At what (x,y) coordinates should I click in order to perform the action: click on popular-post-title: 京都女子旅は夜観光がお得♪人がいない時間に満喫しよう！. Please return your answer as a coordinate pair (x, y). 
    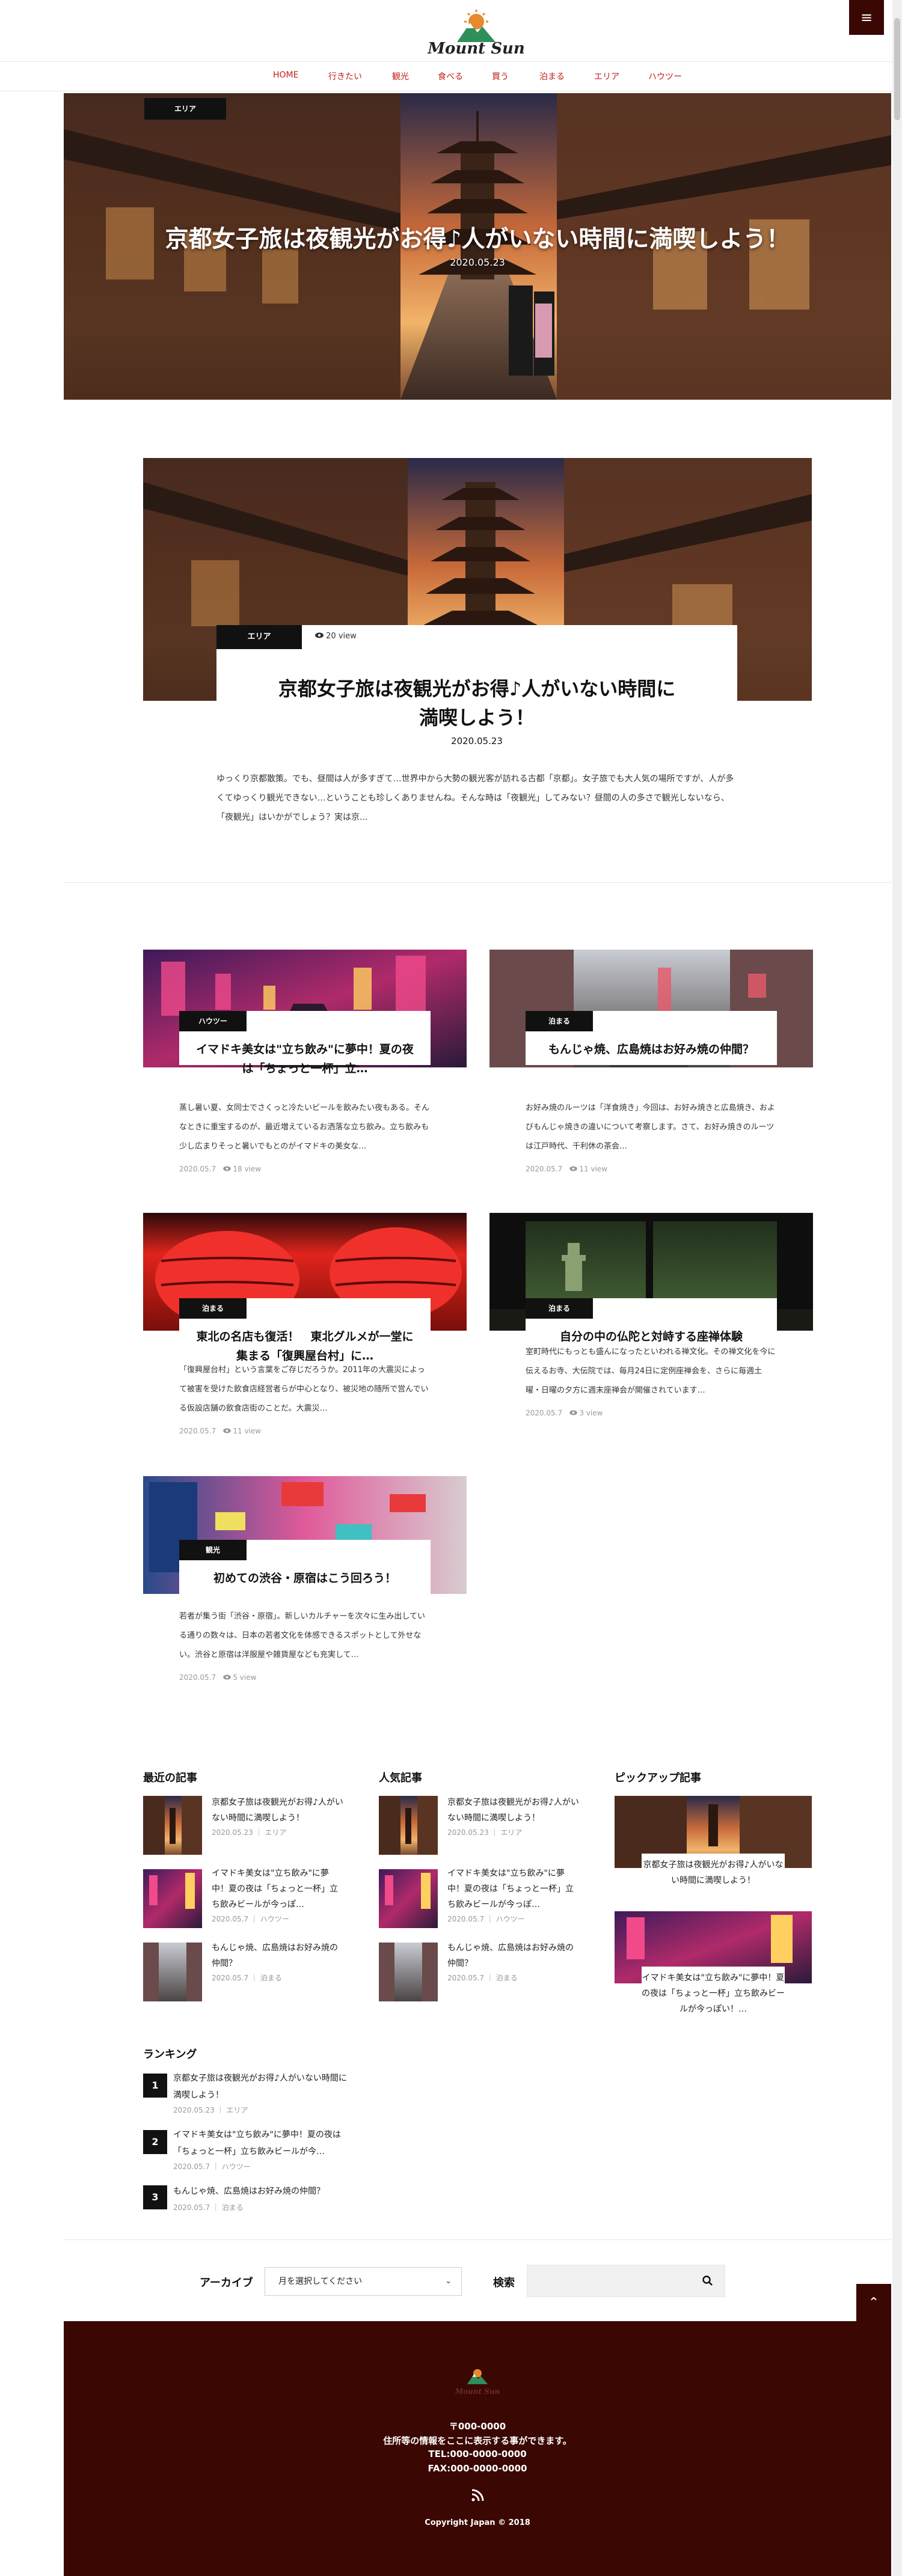
    Looking at the image, I should click on (514, 1810).